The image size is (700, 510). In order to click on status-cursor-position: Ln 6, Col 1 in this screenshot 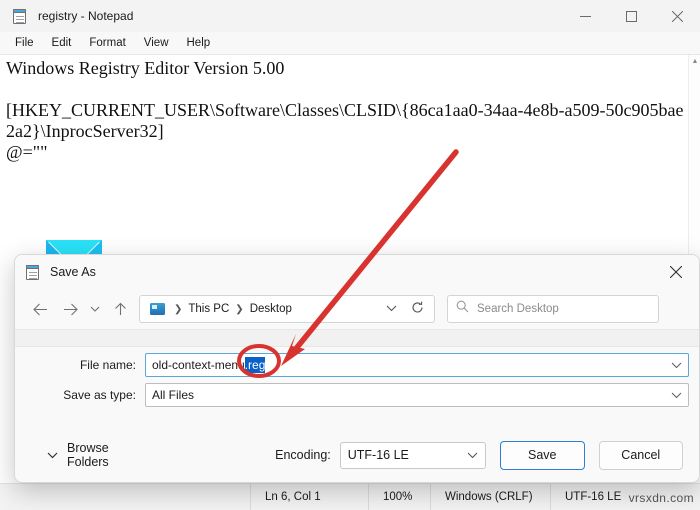, I will do `click(309, 496)`.